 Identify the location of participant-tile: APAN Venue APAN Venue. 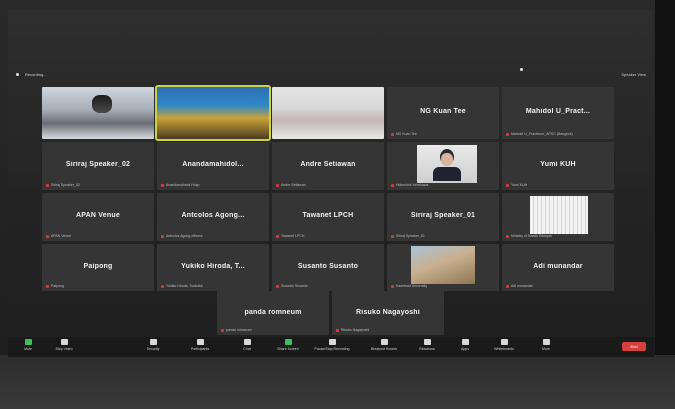
(98, 217).